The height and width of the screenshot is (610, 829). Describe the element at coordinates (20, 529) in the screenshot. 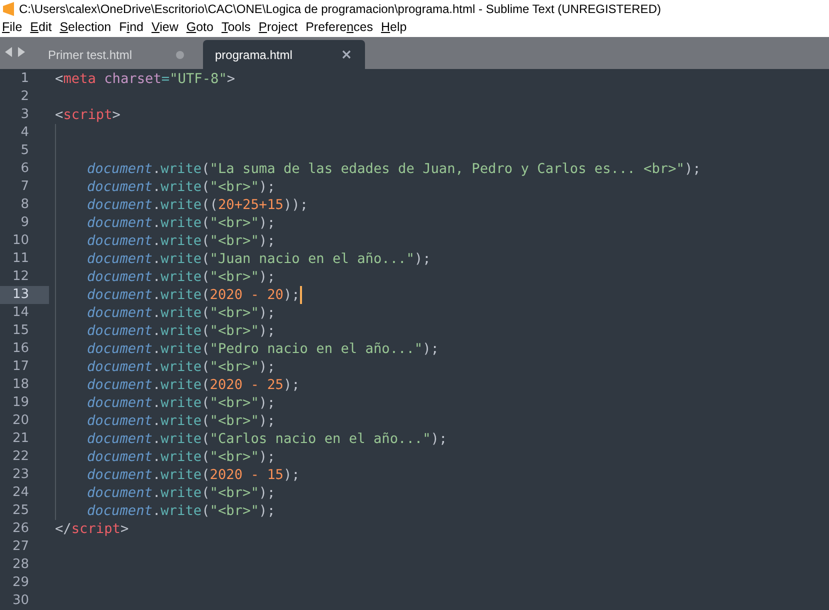

I see `line-number: 26` at that location.